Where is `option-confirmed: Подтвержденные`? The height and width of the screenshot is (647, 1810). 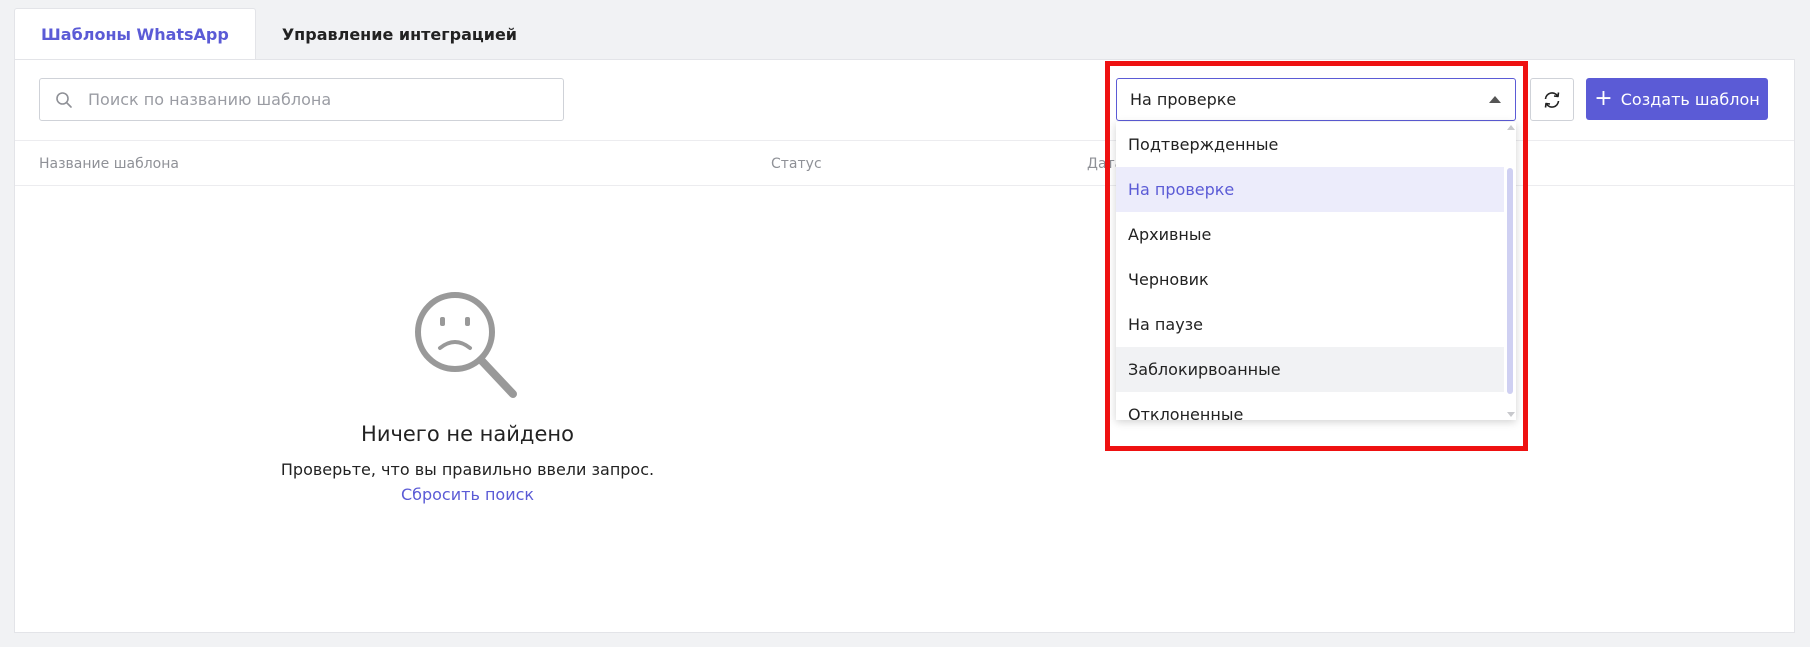
option-confirmed: Подтвержденные is located at coordinates (1310, 144).